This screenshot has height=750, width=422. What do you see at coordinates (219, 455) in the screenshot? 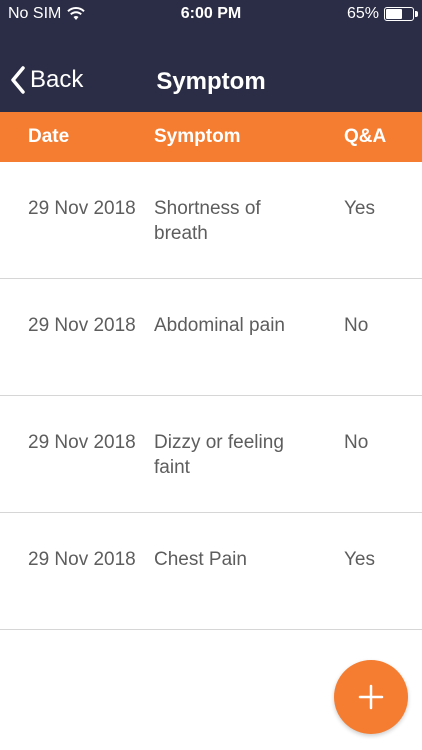
I see `row-symptom: Dizzy or feeling faint` at bounding box center [219, 455].